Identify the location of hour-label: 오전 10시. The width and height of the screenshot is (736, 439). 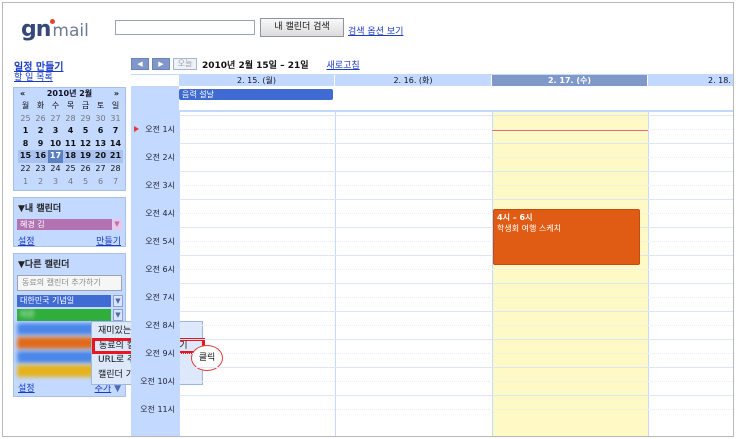
(157, 381).